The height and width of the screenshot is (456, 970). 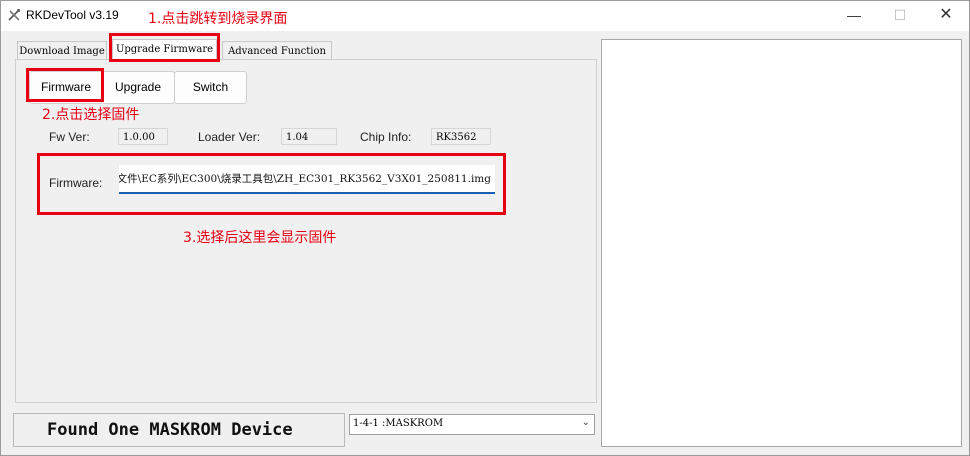 What do you see at coordinates (485, 16) in the screenshot?
I see `title-bar: RKDevTool v3.19 — ☐ ✕` at bounding box center [485, 16].